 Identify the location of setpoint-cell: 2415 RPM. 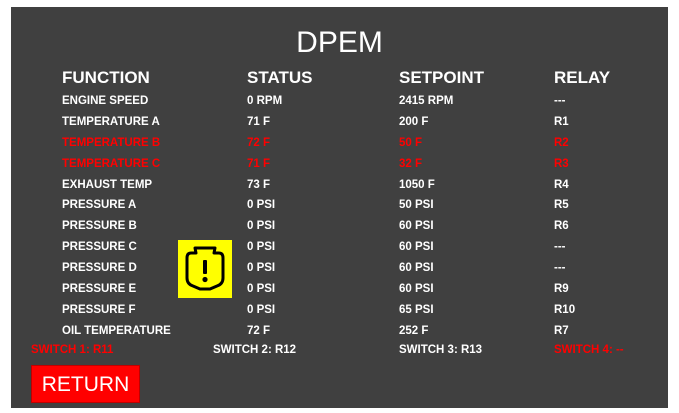
(426, 101).